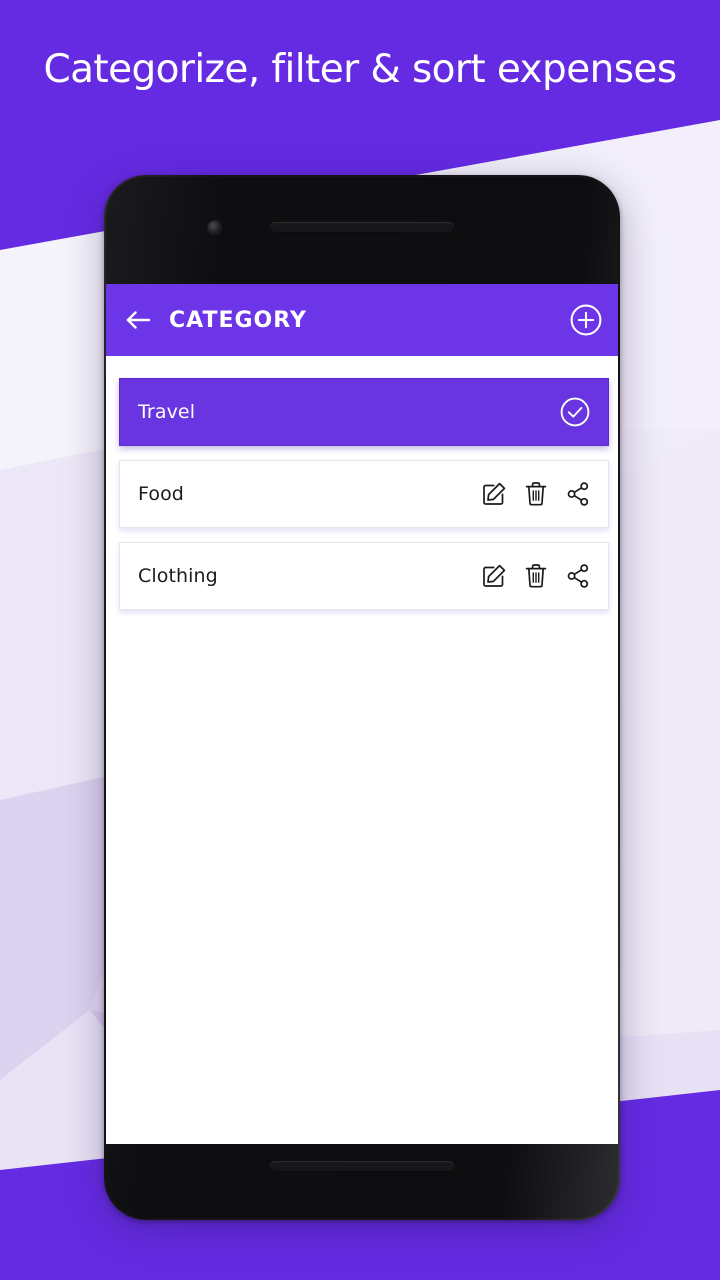 This screenshot has height=1280, width=720. I want to click on page-title: Categorize, filter & sort expenses, so click(360, 69).